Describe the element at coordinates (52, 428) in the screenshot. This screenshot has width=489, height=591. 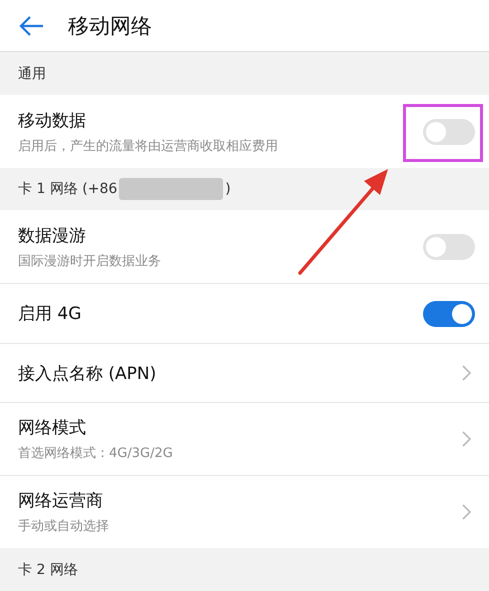
I see `setting-label: 网络模式` at that location.